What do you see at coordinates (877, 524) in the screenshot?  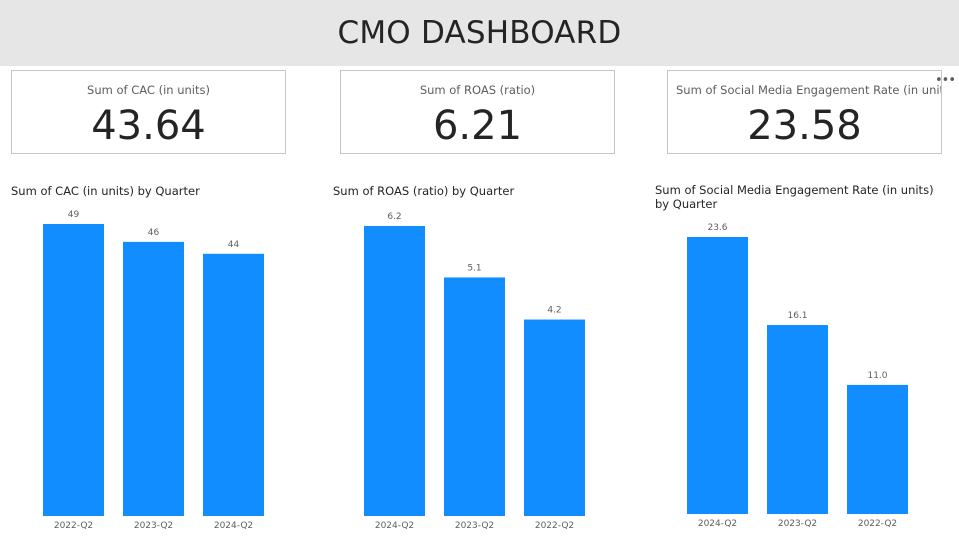 I see `x-tick-label: 2022-Q2` at bounding box center [877, 524].